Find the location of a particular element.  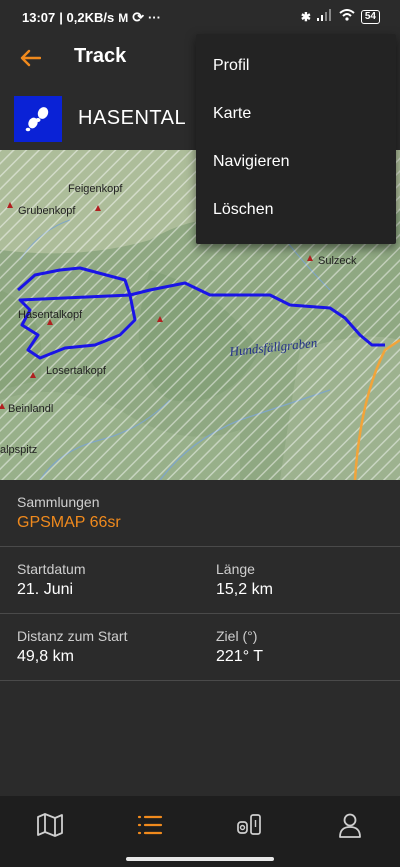

map-label-losertalkopf: Losertalkopf is located at coordinates (76, 371).